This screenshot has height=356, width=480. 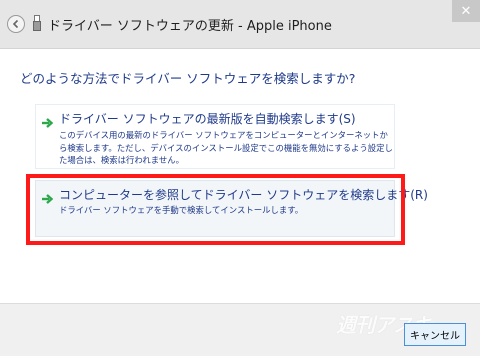 I want to click on green-arrow-icon, so click(x=47, y=121).